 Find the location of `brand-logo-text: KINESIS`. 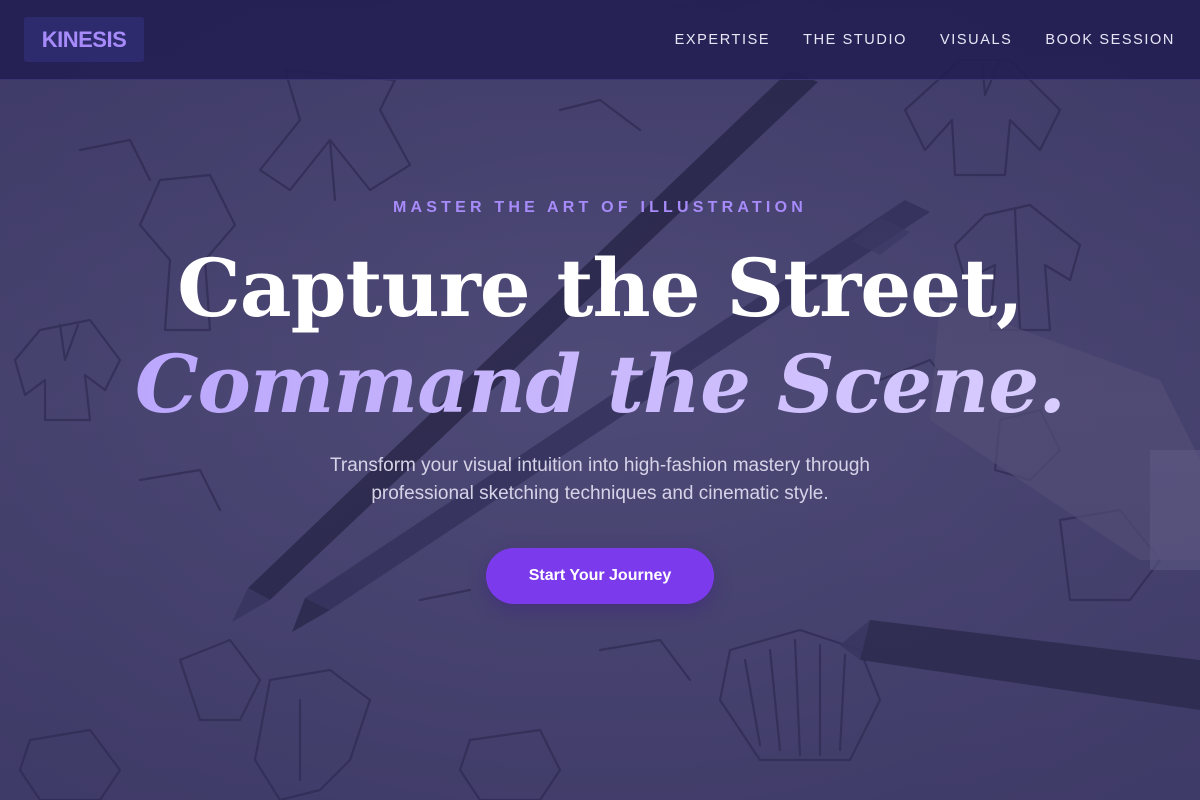

brand-logo-text: KINESIS is located at coordinates (84, 39).